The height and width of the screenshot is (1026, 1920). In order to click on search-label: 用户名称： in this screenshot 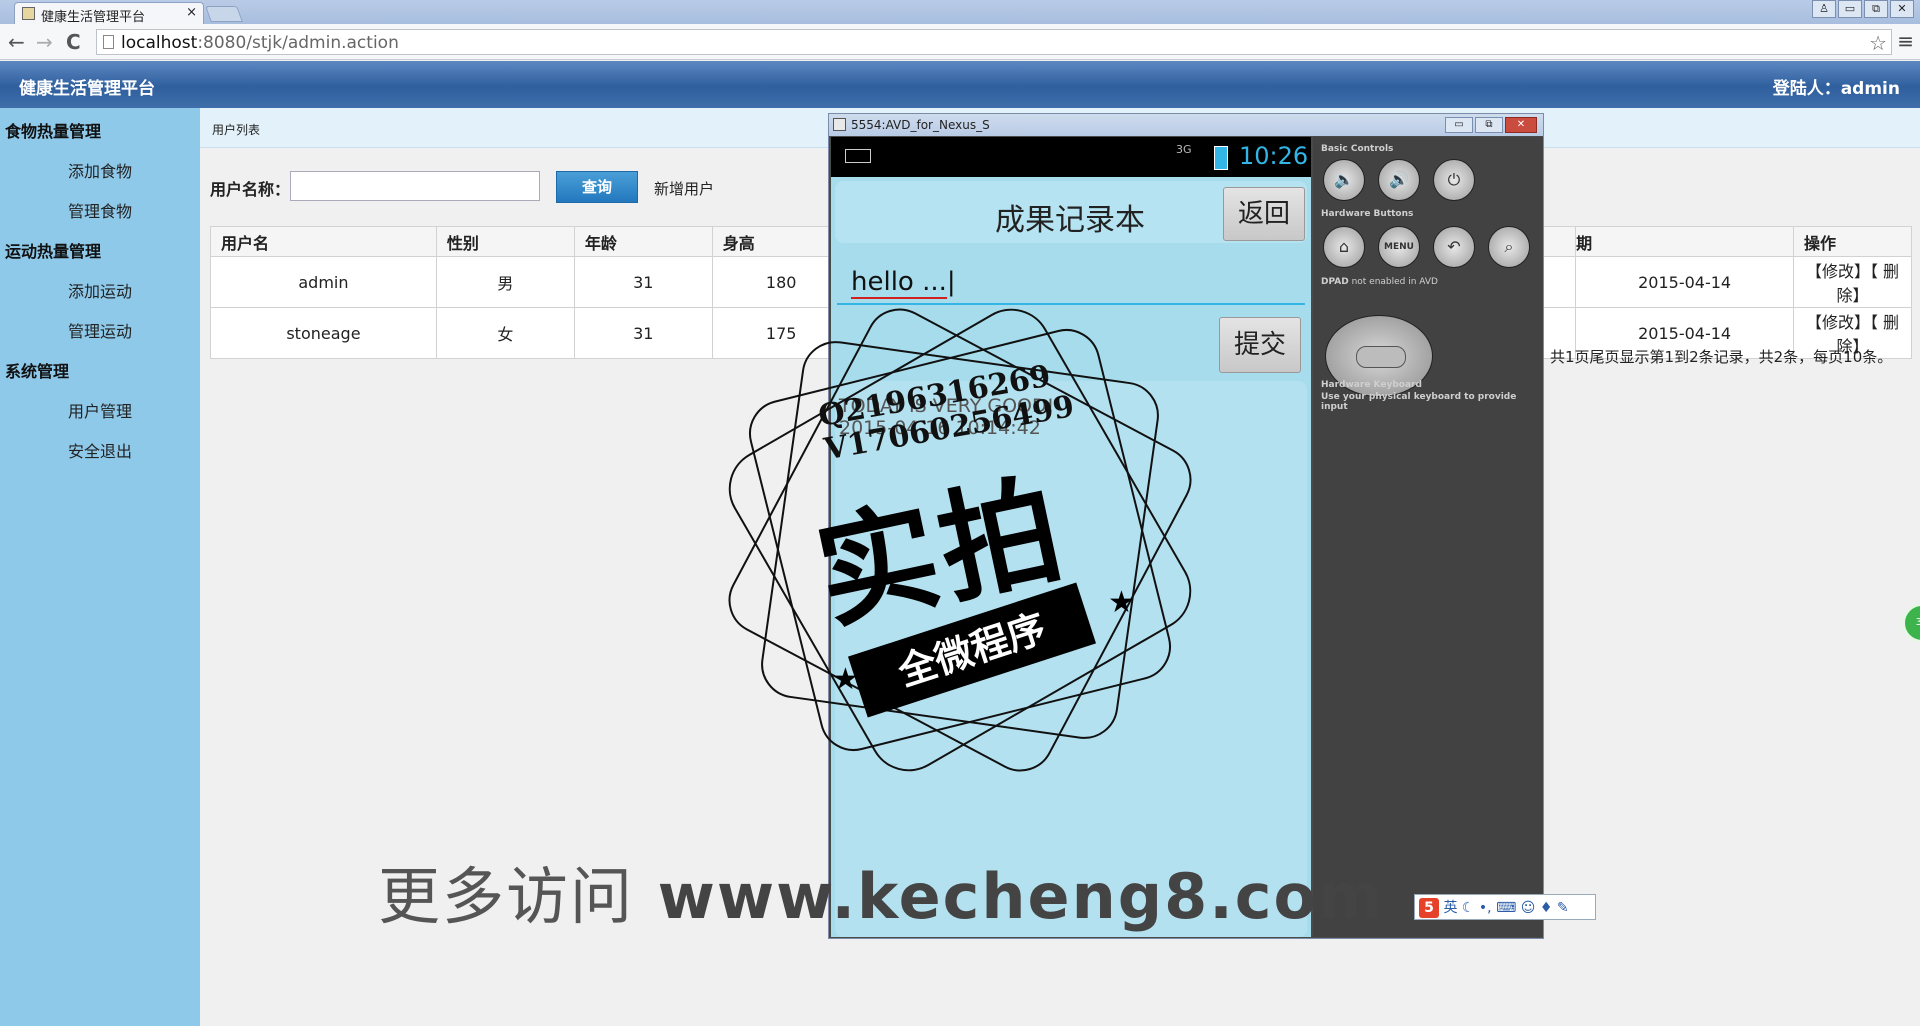, I will do `click(250, 189)`.